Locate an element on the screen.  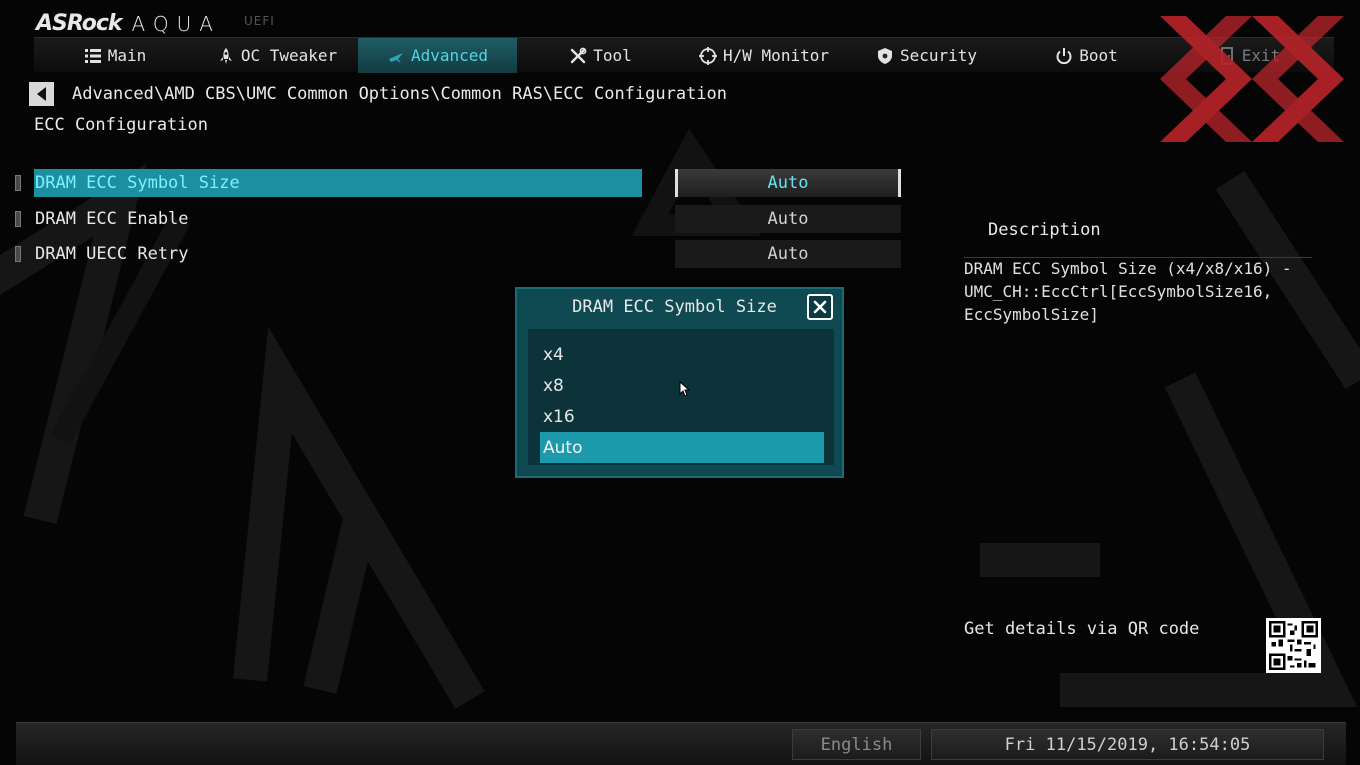
tab-oc-tweaker: OC Tweaker is located at coordinates (277, 55).